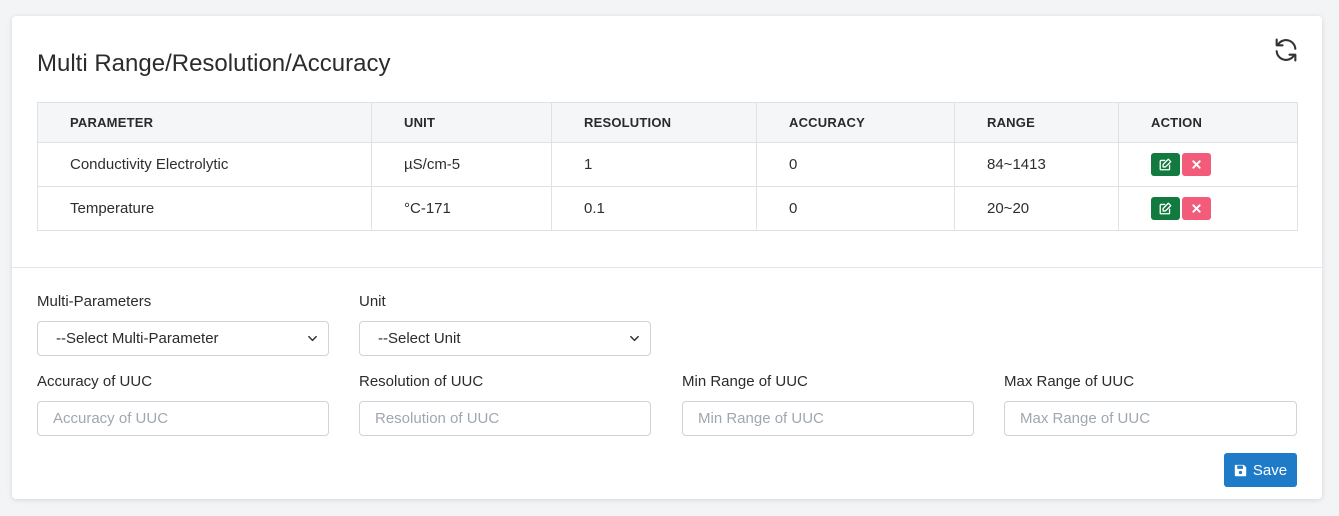 The width and height of the screenshot is (1339, 516). I want to click on refresh-icon, so click(1286, 50).